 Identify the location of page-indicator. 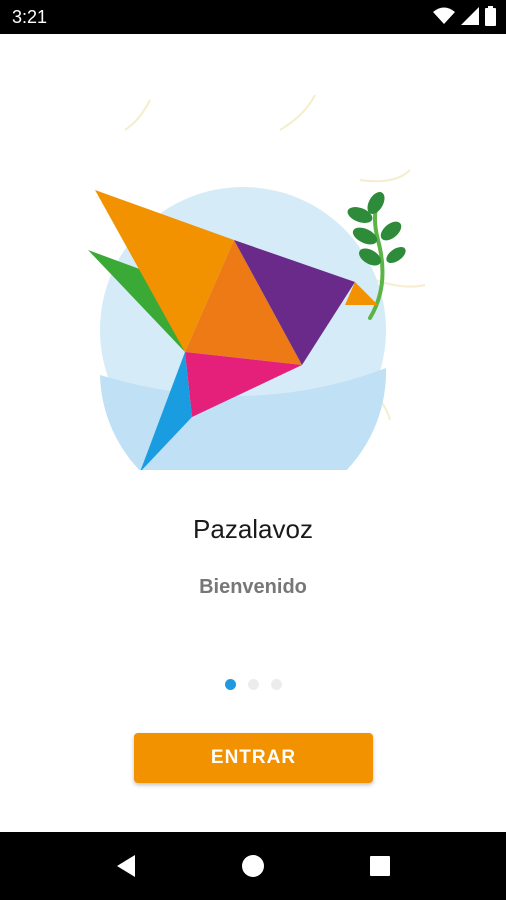
(253, 684).